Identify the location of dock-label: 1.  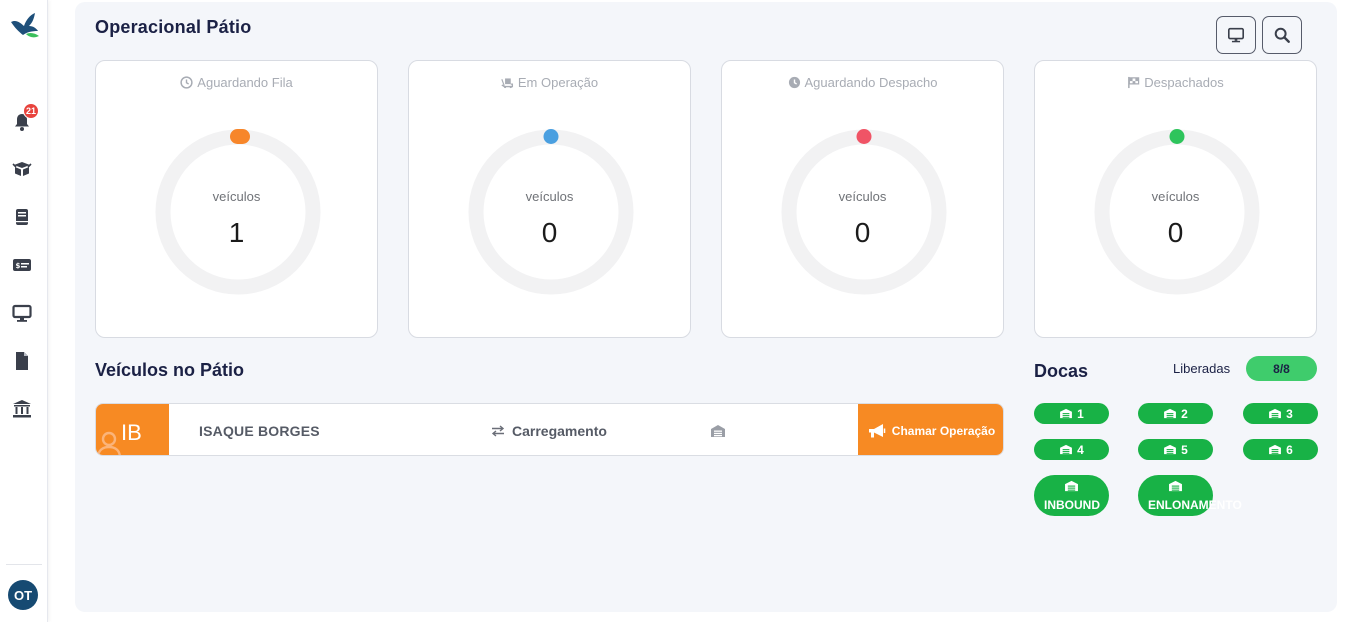
(1080, 413).